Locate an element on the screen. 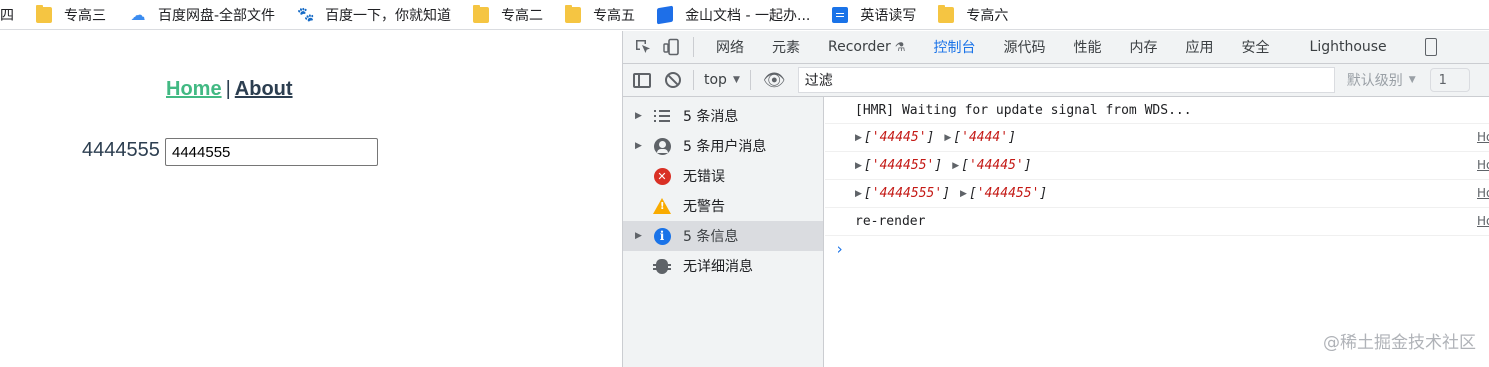 The width and height of the screenshot is (1489, 367). value-input is located at coordinates (271, 152).